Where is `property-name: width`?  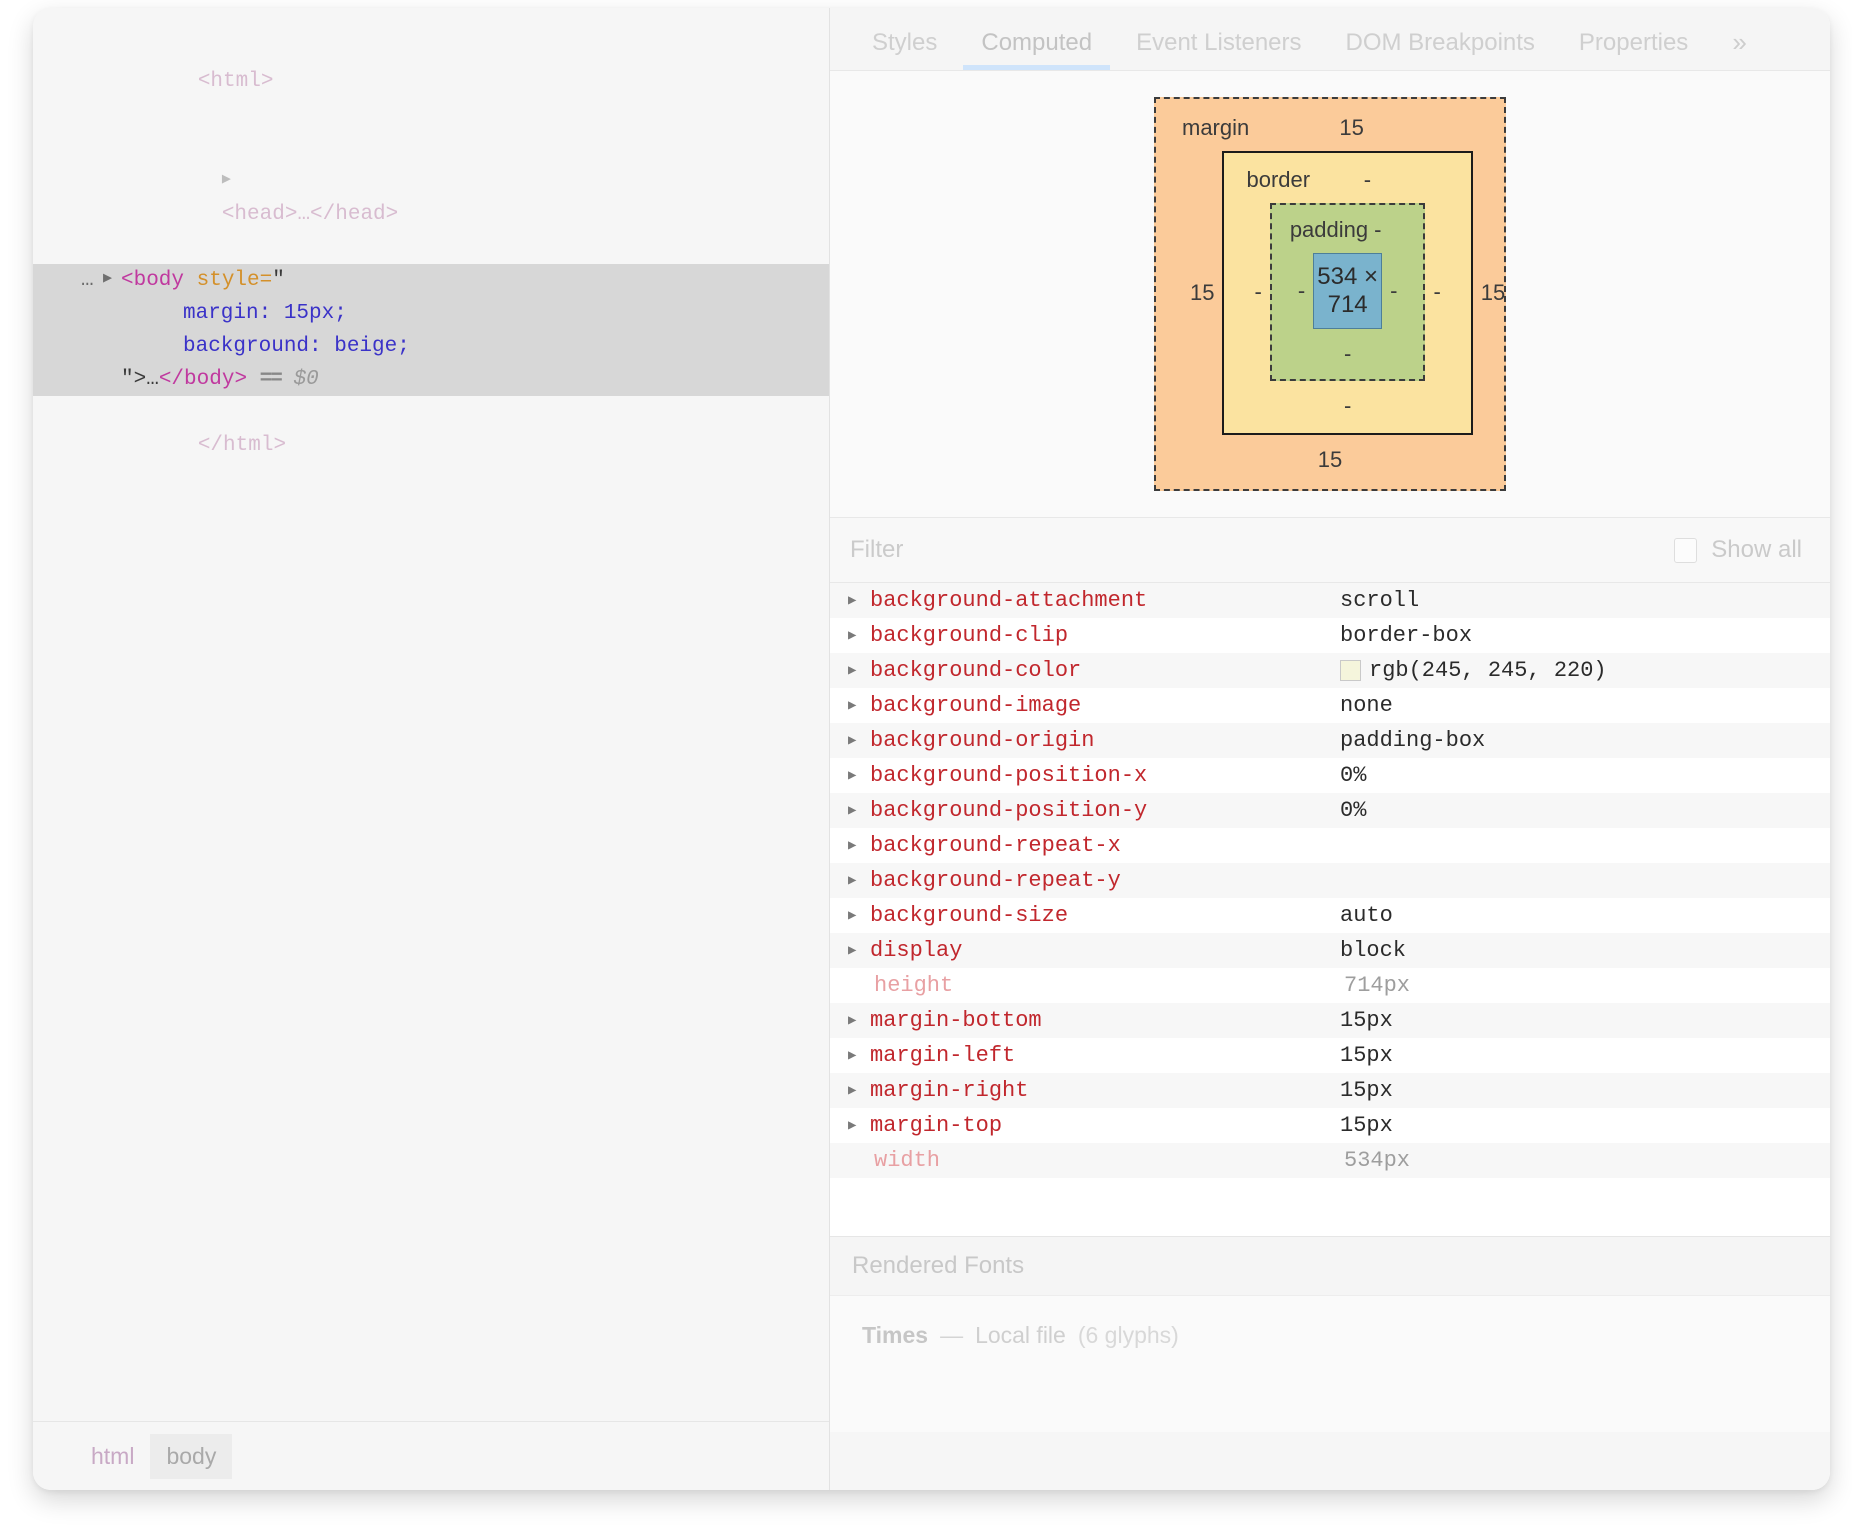 property-name: width is located at coordinates (1107, 1160).